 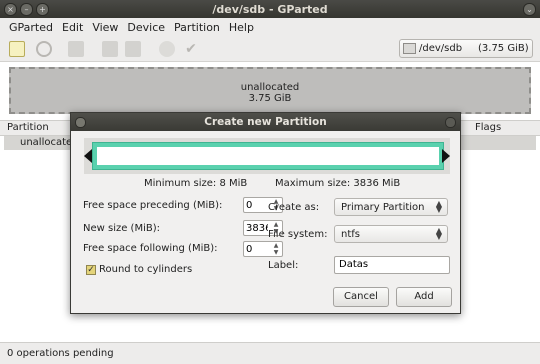 I want to click on statusbar: 0 operations pending, so click(x=270, y=353).